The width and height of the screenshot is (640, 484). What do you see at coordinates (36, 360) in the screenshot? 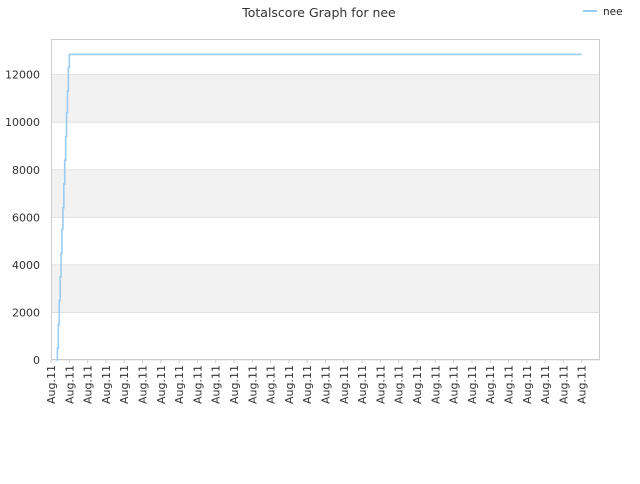
I see `y-tick-label: 0` at bounding box center [36, 360].